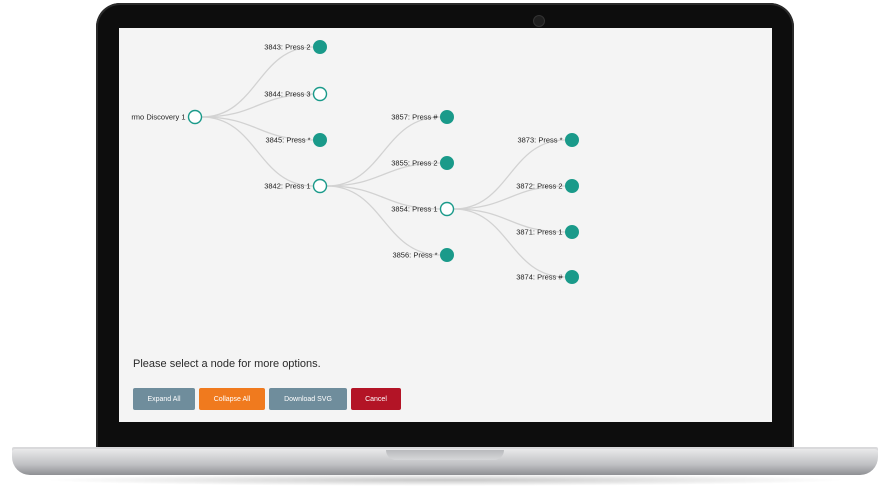  What do you see at coordinates (287, 140) in the screenshot?
I see `tree-node-label: 3845: Press *` at bounding box center [287, 140].